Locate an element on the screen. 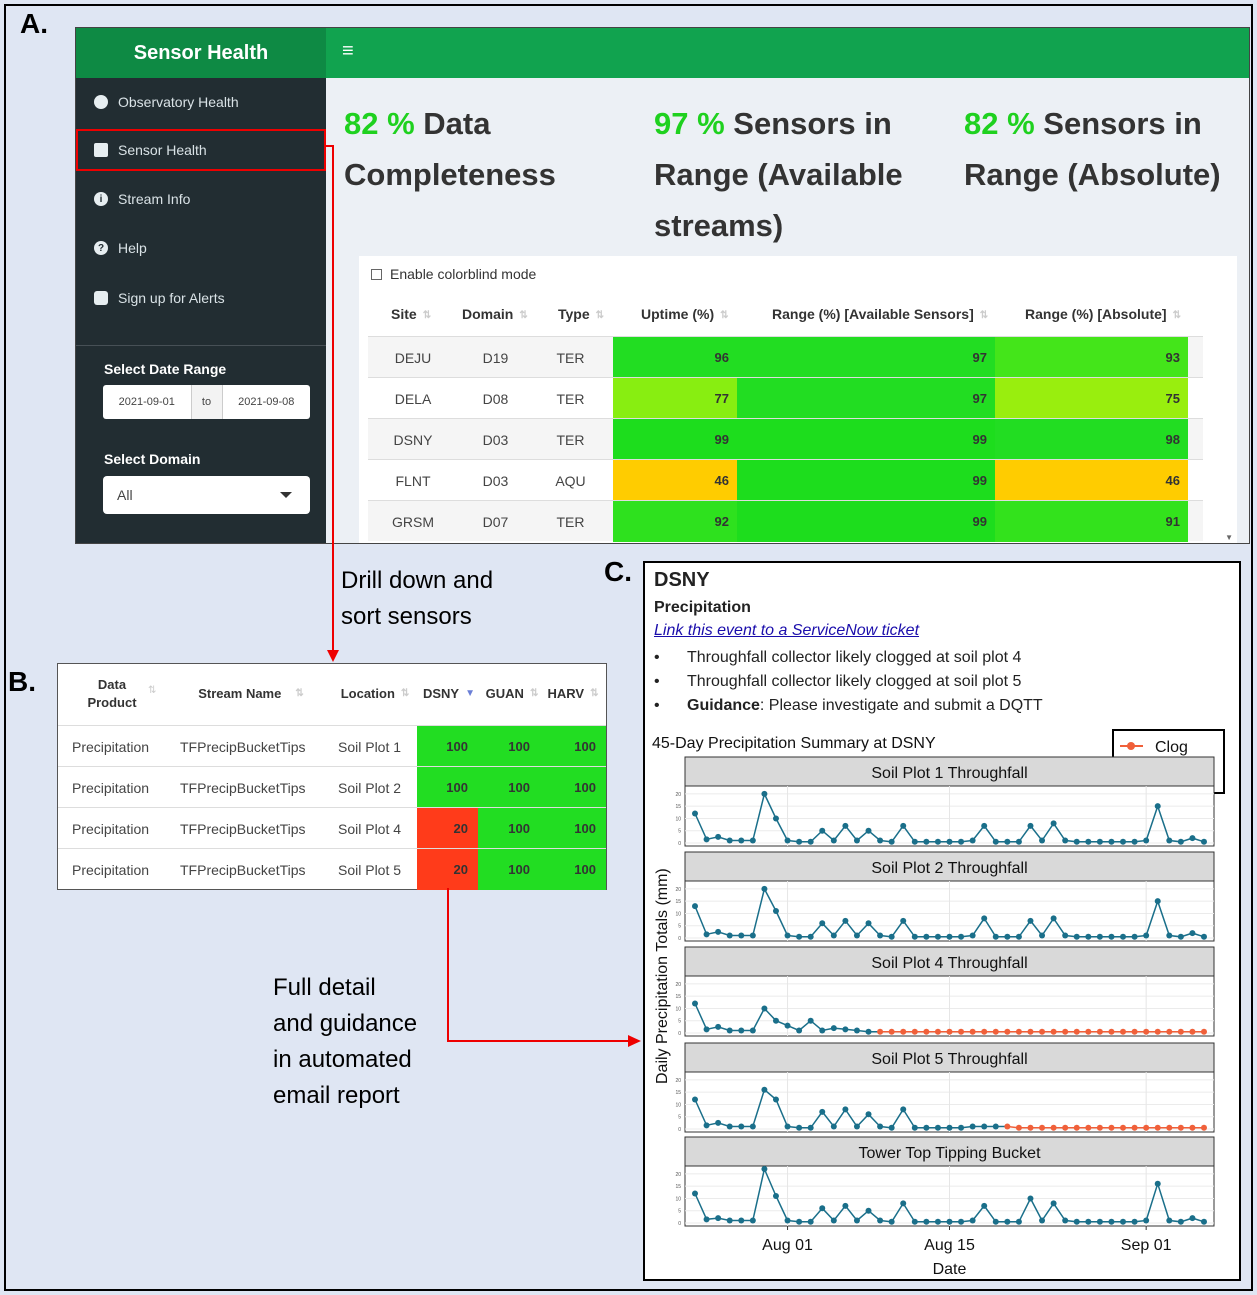 This screenshot has width=1257, height=1295. legend-label: Clog is located at coordinates (1171, 747).